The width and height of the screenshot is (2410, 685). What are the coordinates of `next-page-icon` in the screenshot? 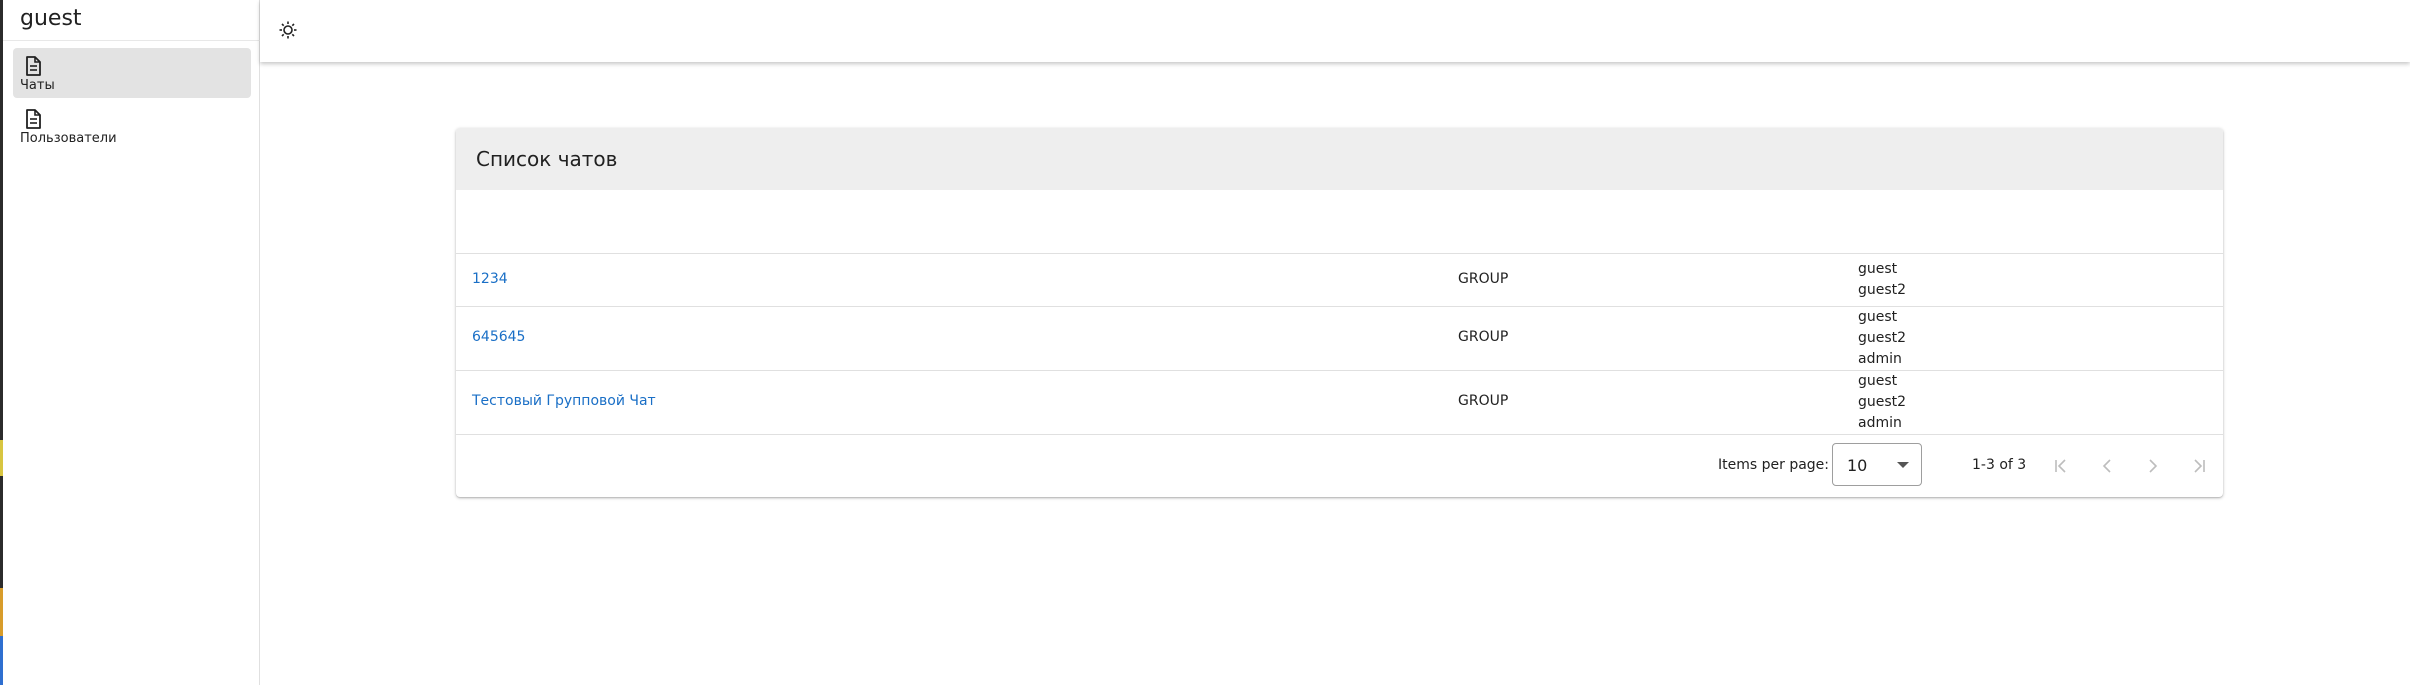 It's located at (2153, 466).